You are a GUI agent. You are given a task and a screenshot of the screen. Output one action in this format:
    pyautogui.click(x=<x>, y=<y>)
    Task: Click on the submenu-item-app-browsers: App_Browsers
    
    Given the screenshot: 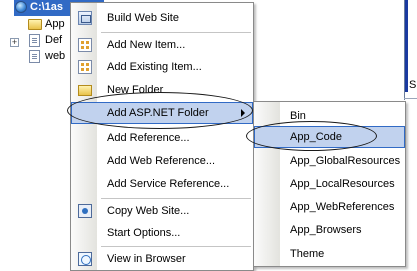 What is the action you would take?
    pyautogui.click(x=329, y=230)
    